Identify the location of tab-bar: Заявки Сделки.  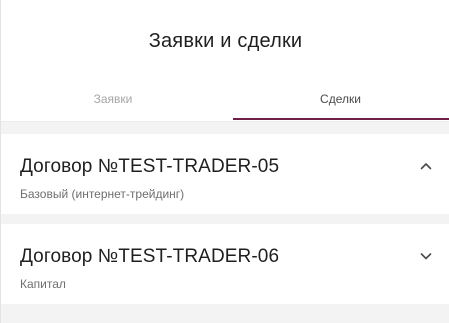
(225, 101).